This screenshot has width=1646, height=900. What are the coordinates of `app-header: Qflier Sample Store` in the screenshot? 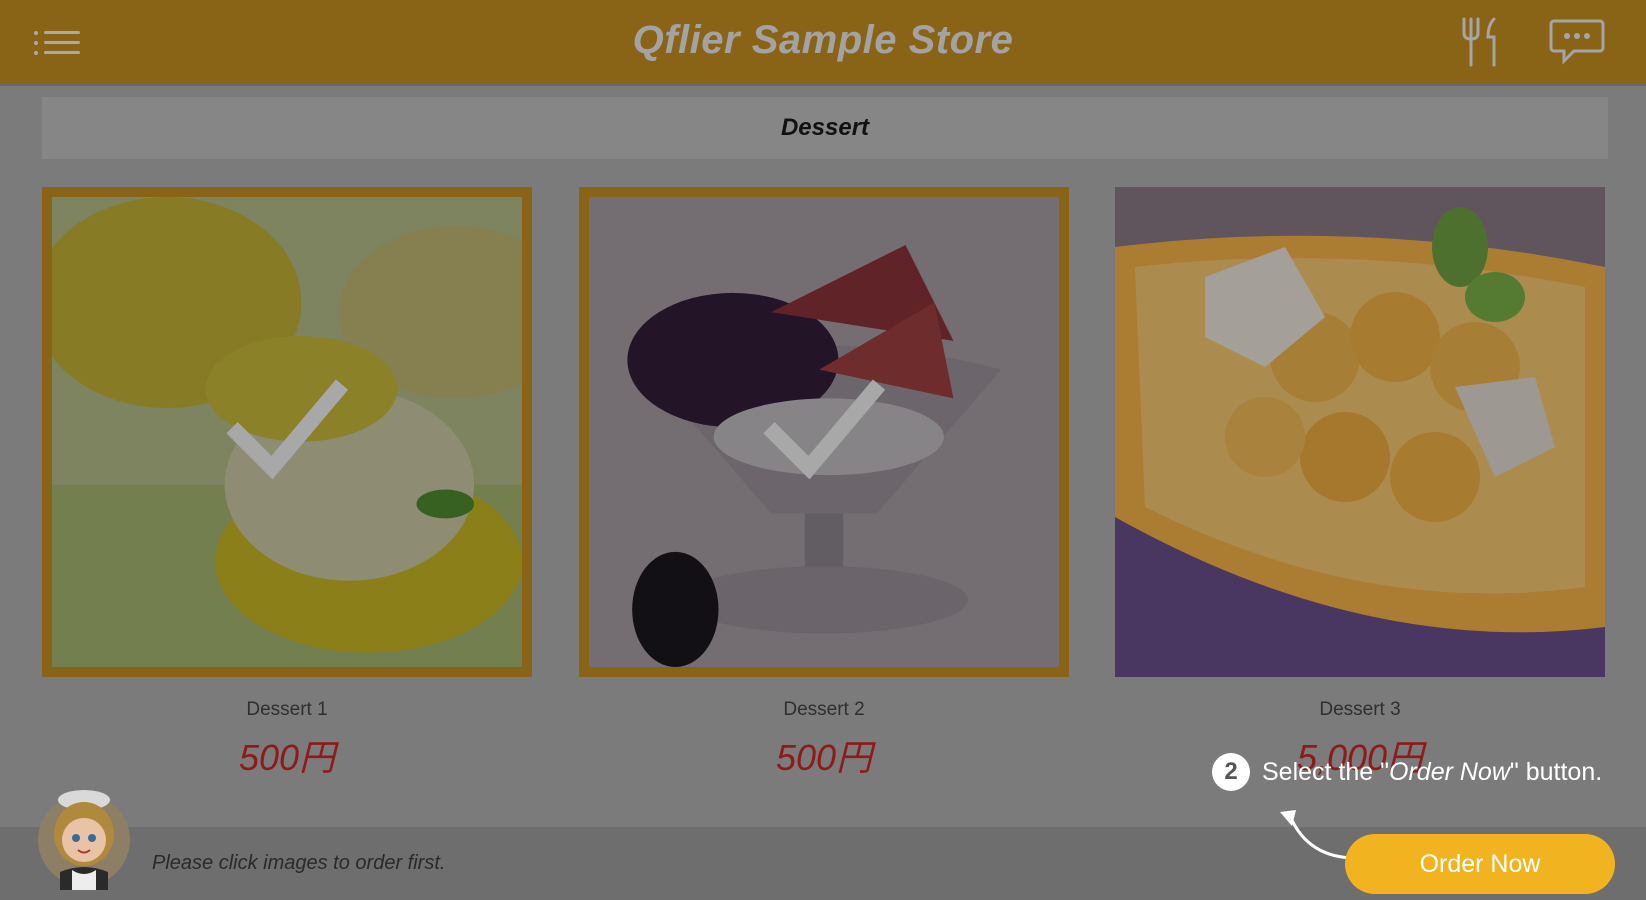 It's located at (823, 42).